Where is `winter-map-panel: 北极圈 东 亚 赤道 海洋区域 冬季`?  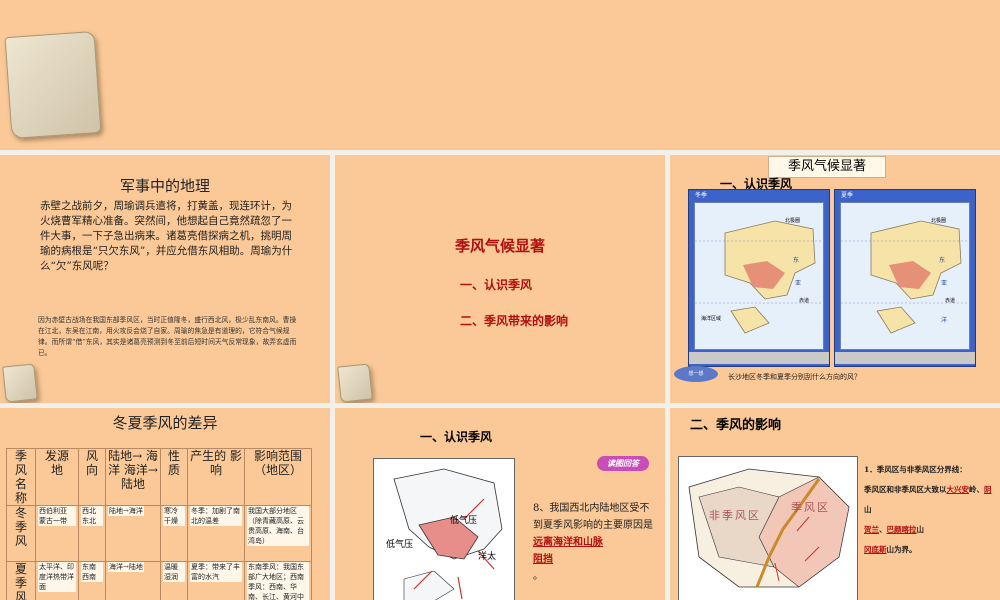 winter-map-panel: 北极圈 东 亚 赤道 海洋区域 冬季 is located at coordinates (759, 278).